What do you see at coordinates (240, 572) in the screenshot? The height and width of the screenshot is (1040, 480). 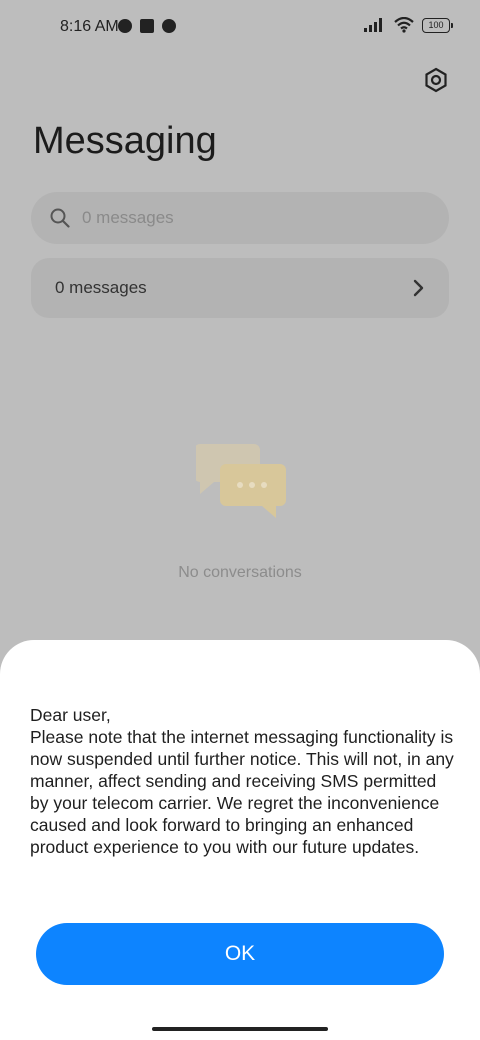 I see `empty-state-text: No conversations` at bounding box center [240, 572].